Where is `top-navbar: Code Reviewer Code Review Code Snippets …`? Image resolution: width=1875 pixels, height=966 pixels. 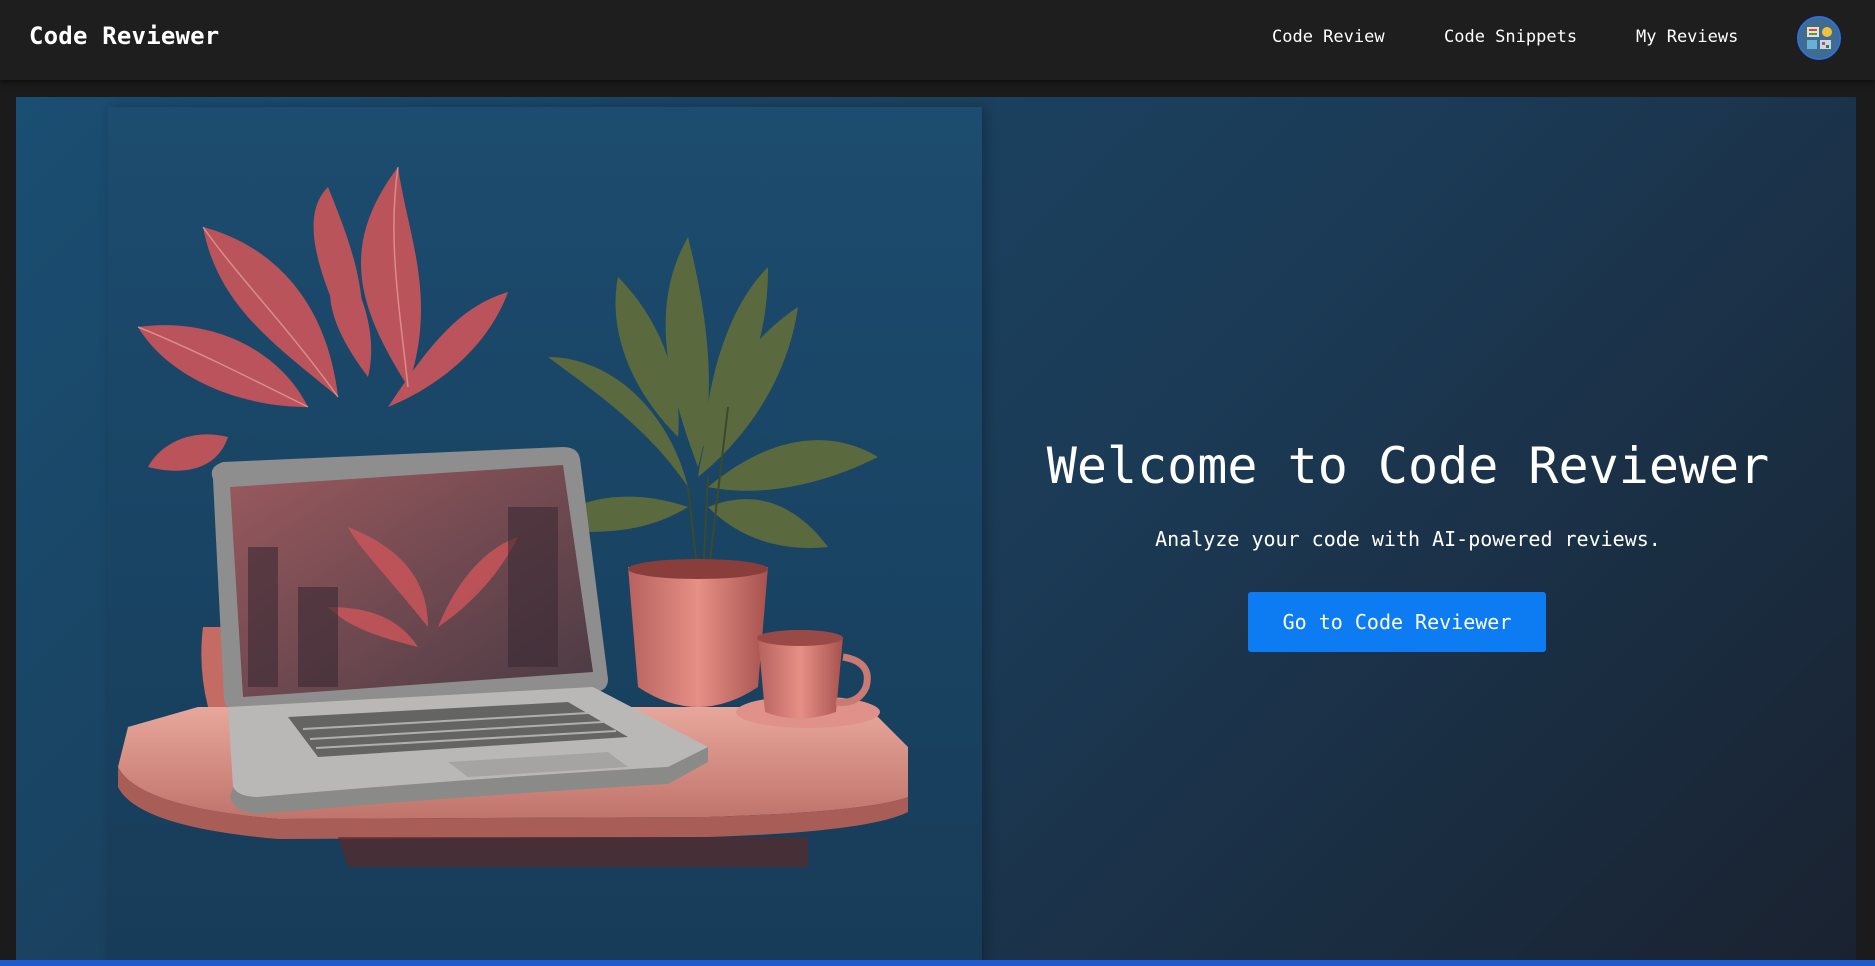 top-navbar: Code Reviewer Code Review Code Snippets … is located at coordinates (937, 40).